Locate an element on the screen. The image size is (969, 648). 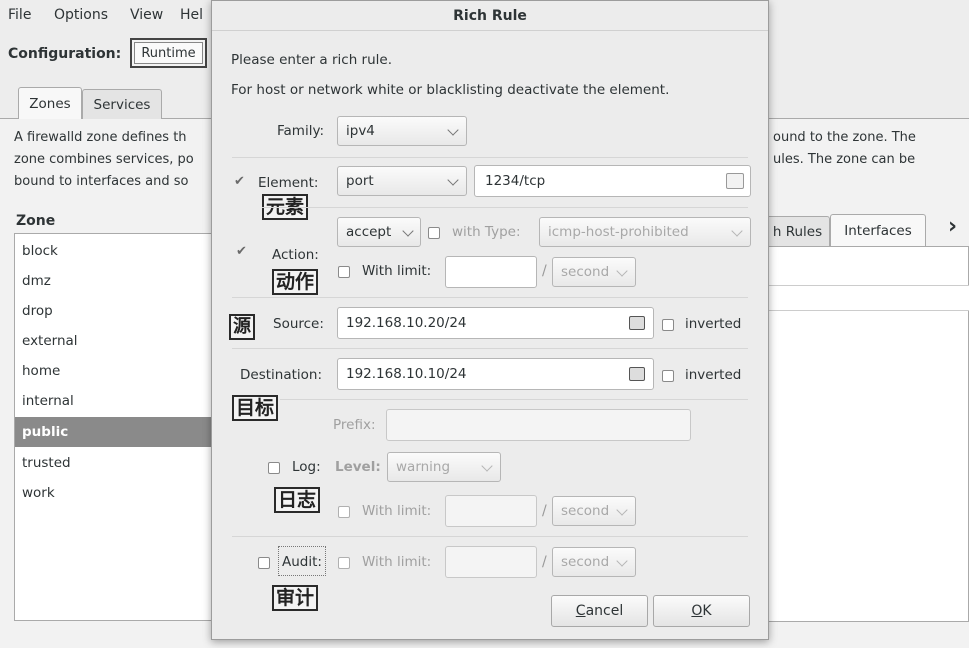
action-checkbox: ✔ is located at coordinates (241, 251).